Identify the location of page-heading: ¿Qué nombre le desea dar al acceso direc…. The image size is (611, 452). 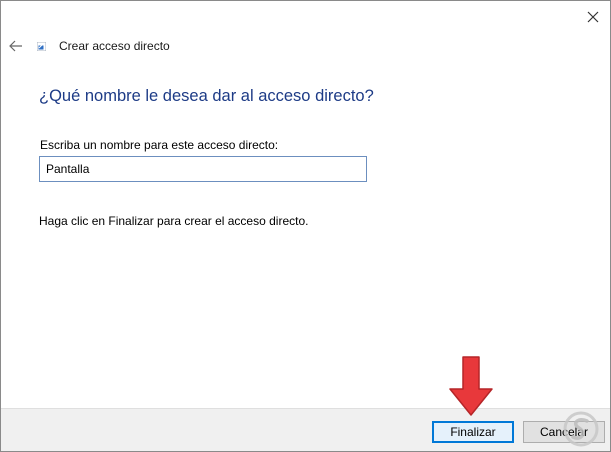
(206, 96).